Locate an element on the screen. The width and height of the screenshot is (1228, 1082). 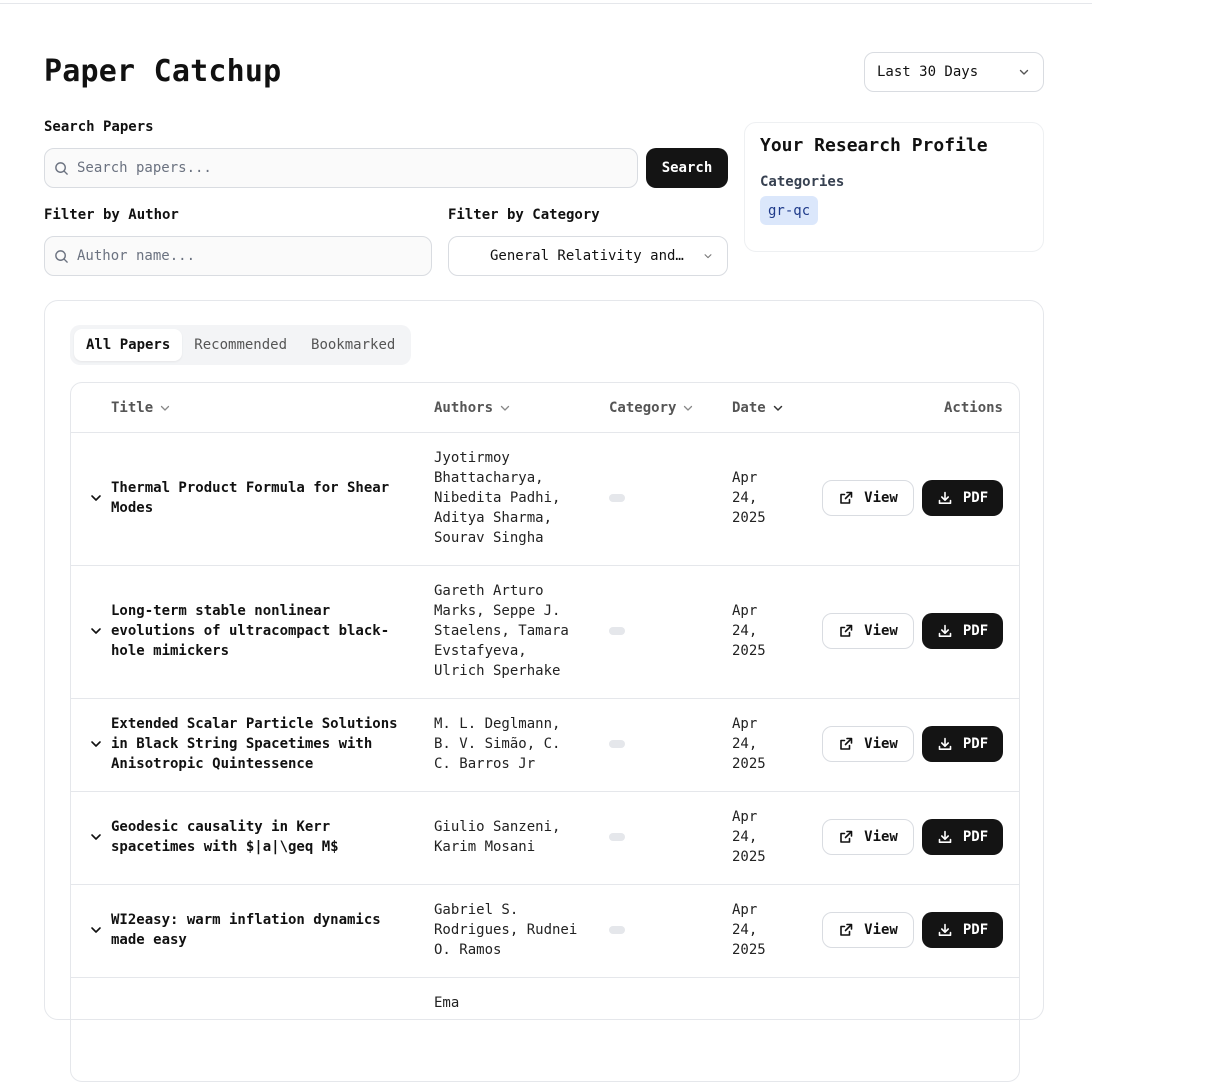
date-range-value: Last 30 Days is located at coordinates (928, 72).